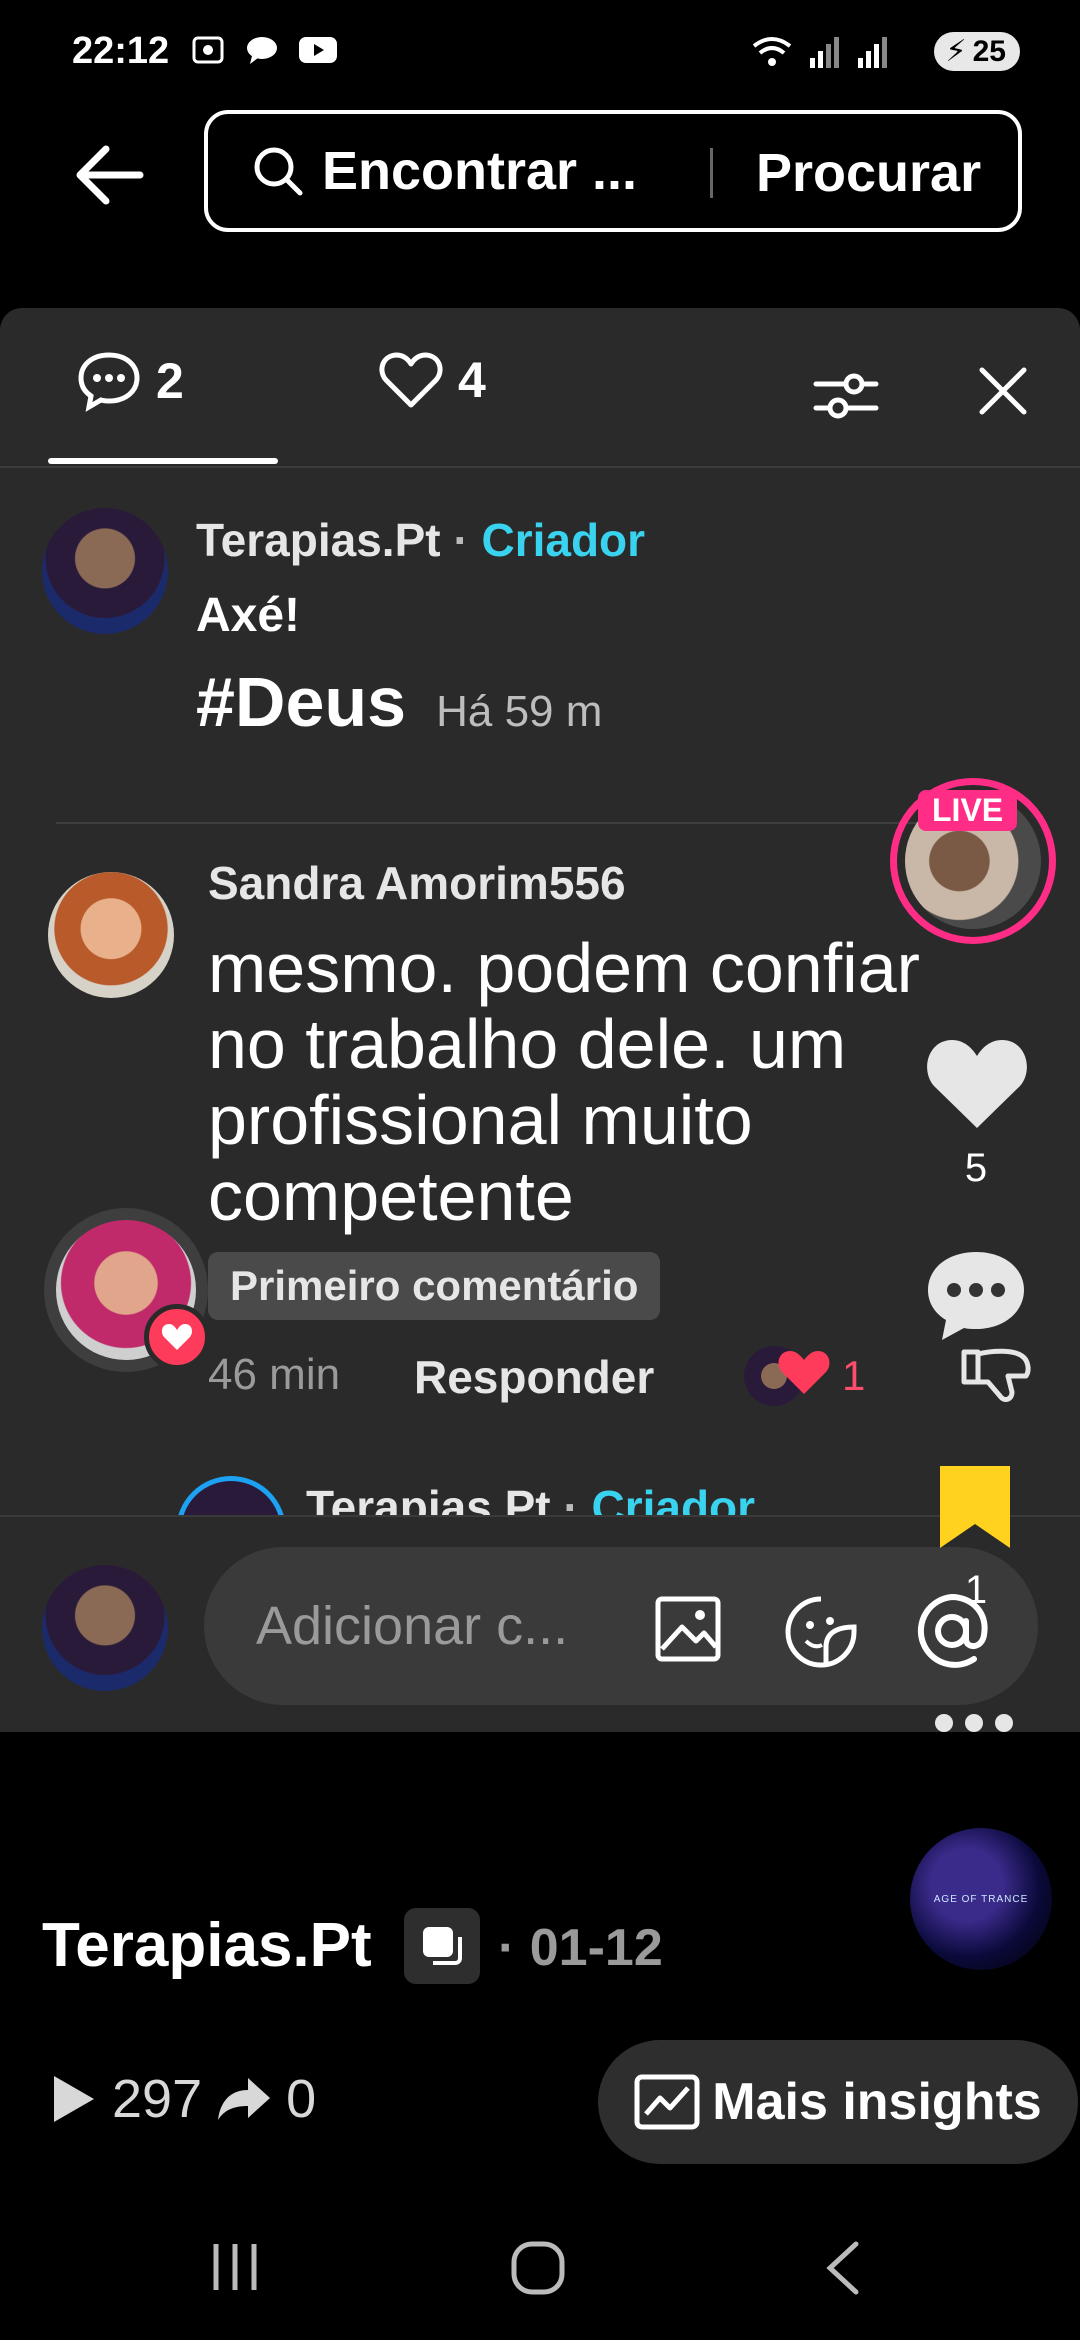 This screenshot has height=2340, width=1080. Describe the element at coordinates (842, 2268) in the screenshot. I see `nav-back-icon` at that location.